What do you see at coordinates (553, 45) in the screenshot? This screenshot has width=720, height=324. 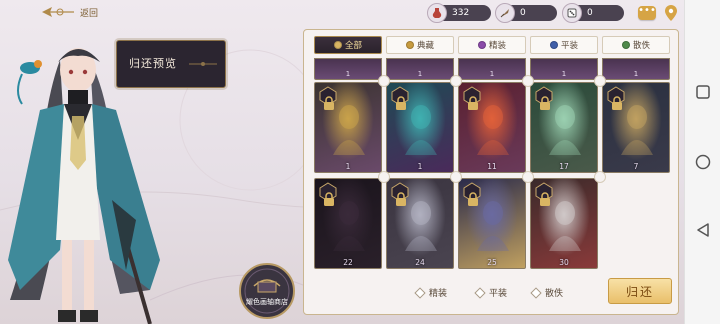 I see `paperback-icon` at bounding box center [553, 45].